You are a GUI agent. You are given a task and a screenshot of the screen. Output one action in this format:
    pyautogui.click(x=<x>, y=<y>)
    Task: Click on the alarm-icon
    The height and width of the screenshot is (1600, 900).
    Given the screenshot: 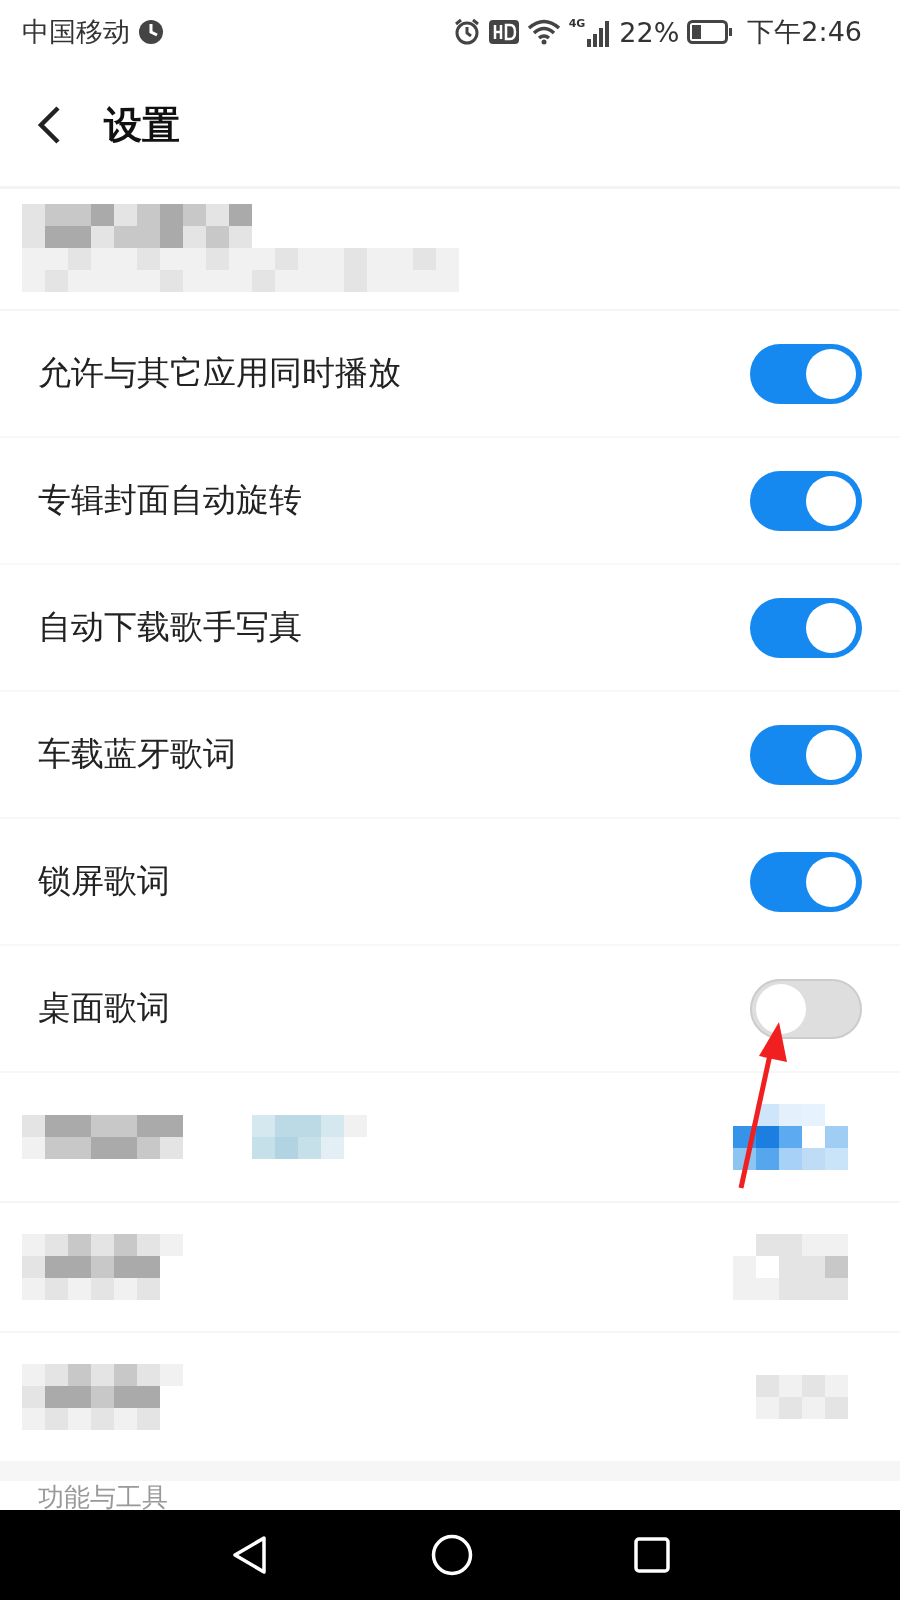 What is the action you would take?
    pyautogui.click(x=466, y=32)
    